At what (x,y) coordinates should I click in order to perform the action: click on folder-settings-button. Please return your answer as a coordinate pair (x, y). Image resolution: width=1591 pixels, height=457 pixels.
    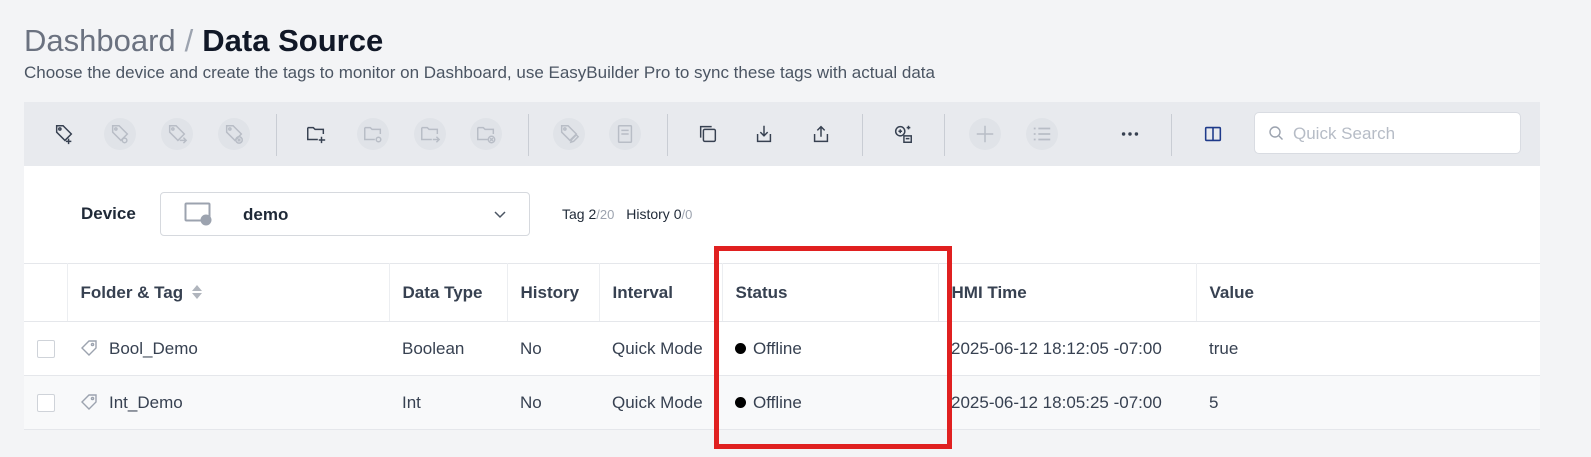
    Looking at the image, I should click on (373, 134).